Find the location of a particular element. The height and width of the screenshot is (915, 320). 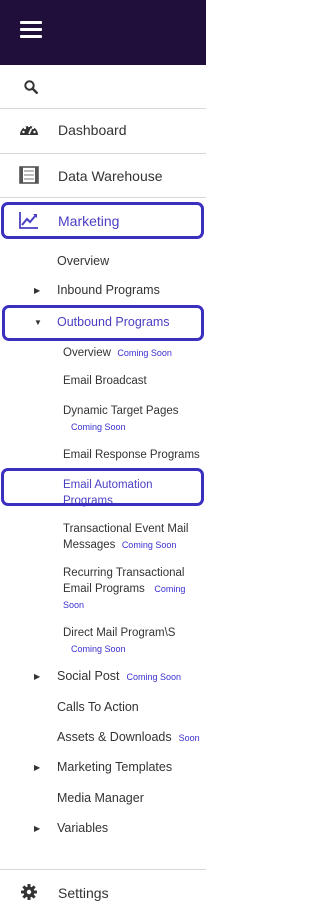

nav-item-settings: Settings is located at coordinates (103, 893).